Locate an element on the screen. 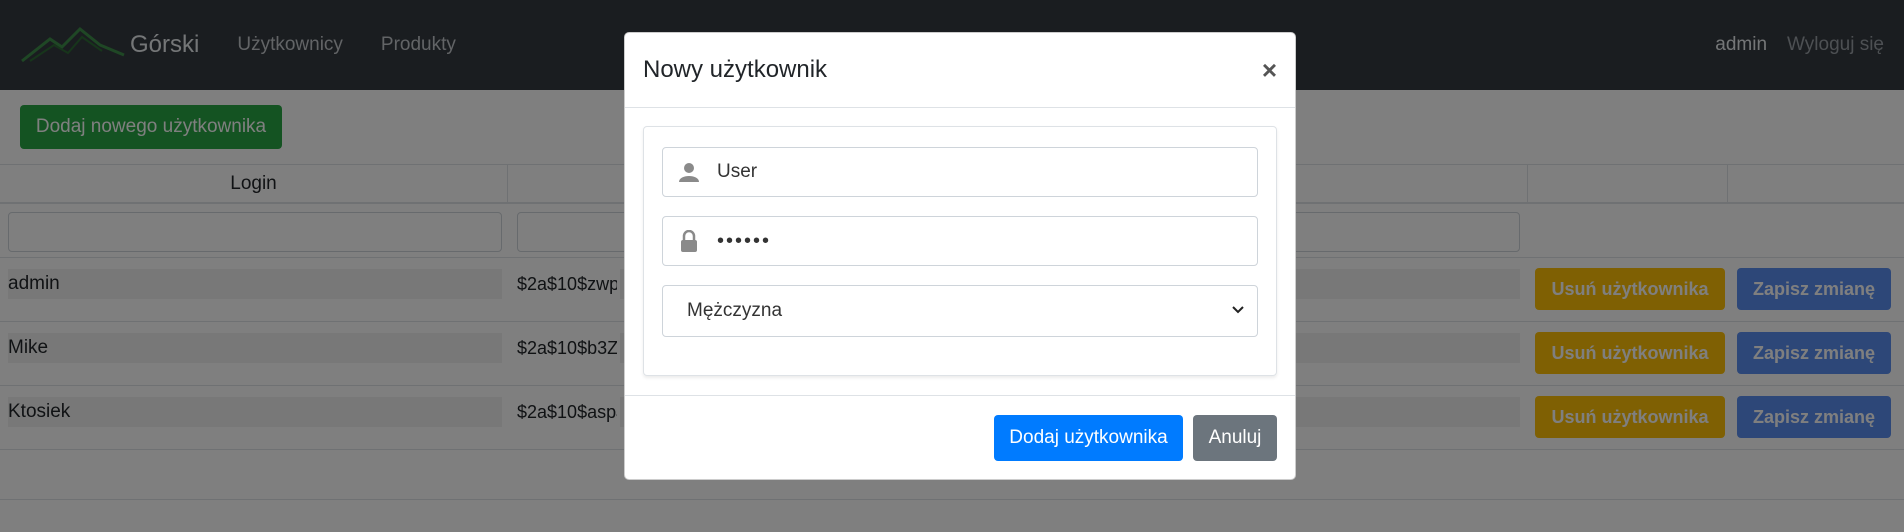  password-value: •••••• is located at coordinates (744, 240).